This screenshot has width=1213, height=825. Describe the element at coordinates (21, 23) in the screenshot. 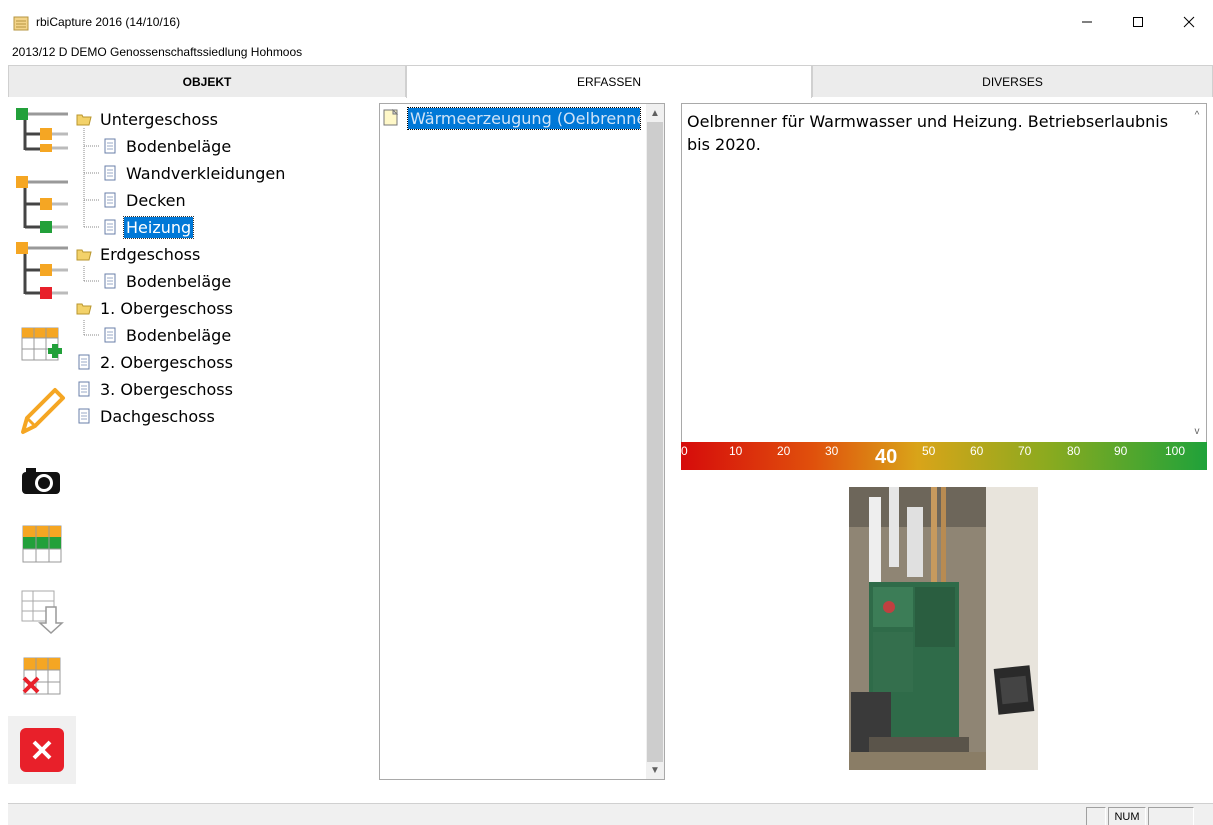

I see `app-icon` at that location.